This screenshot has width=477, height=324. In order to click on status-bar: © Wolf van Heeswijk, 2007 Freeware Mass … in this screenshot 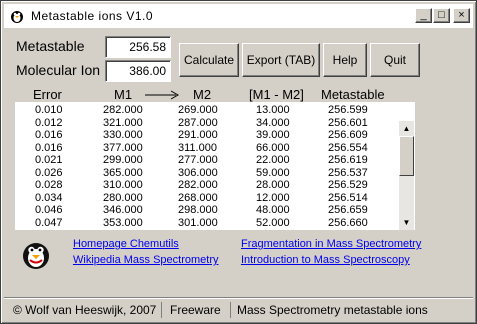, I will do `click(238, 309)`.